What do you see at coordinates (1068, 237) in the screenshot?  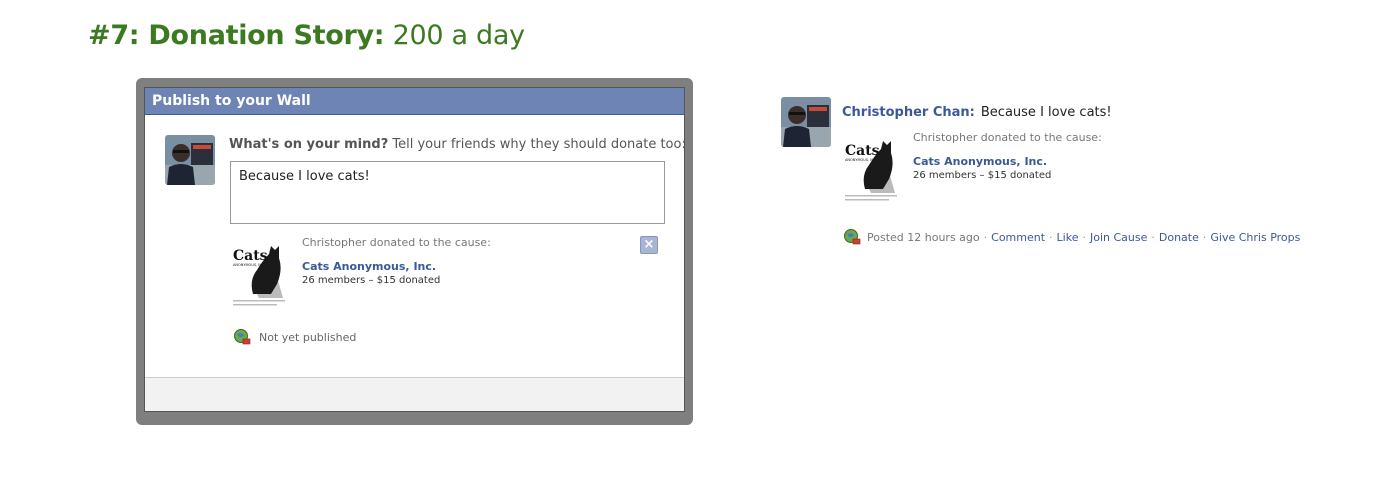 I see `like-link: Like` at bounding box center [1068, 237].